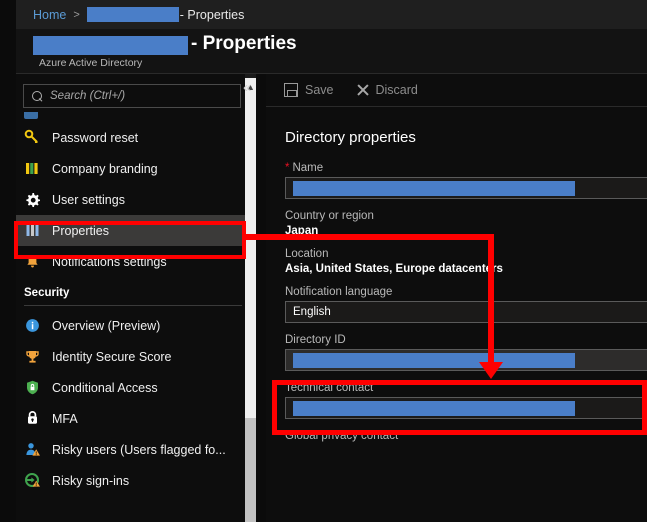 The height and width of the screenshot is (522, 647). Describe the element at coordinates (109, 261) in the screenshot. I see `sidebar-item-label: Notifications settings` at that location.